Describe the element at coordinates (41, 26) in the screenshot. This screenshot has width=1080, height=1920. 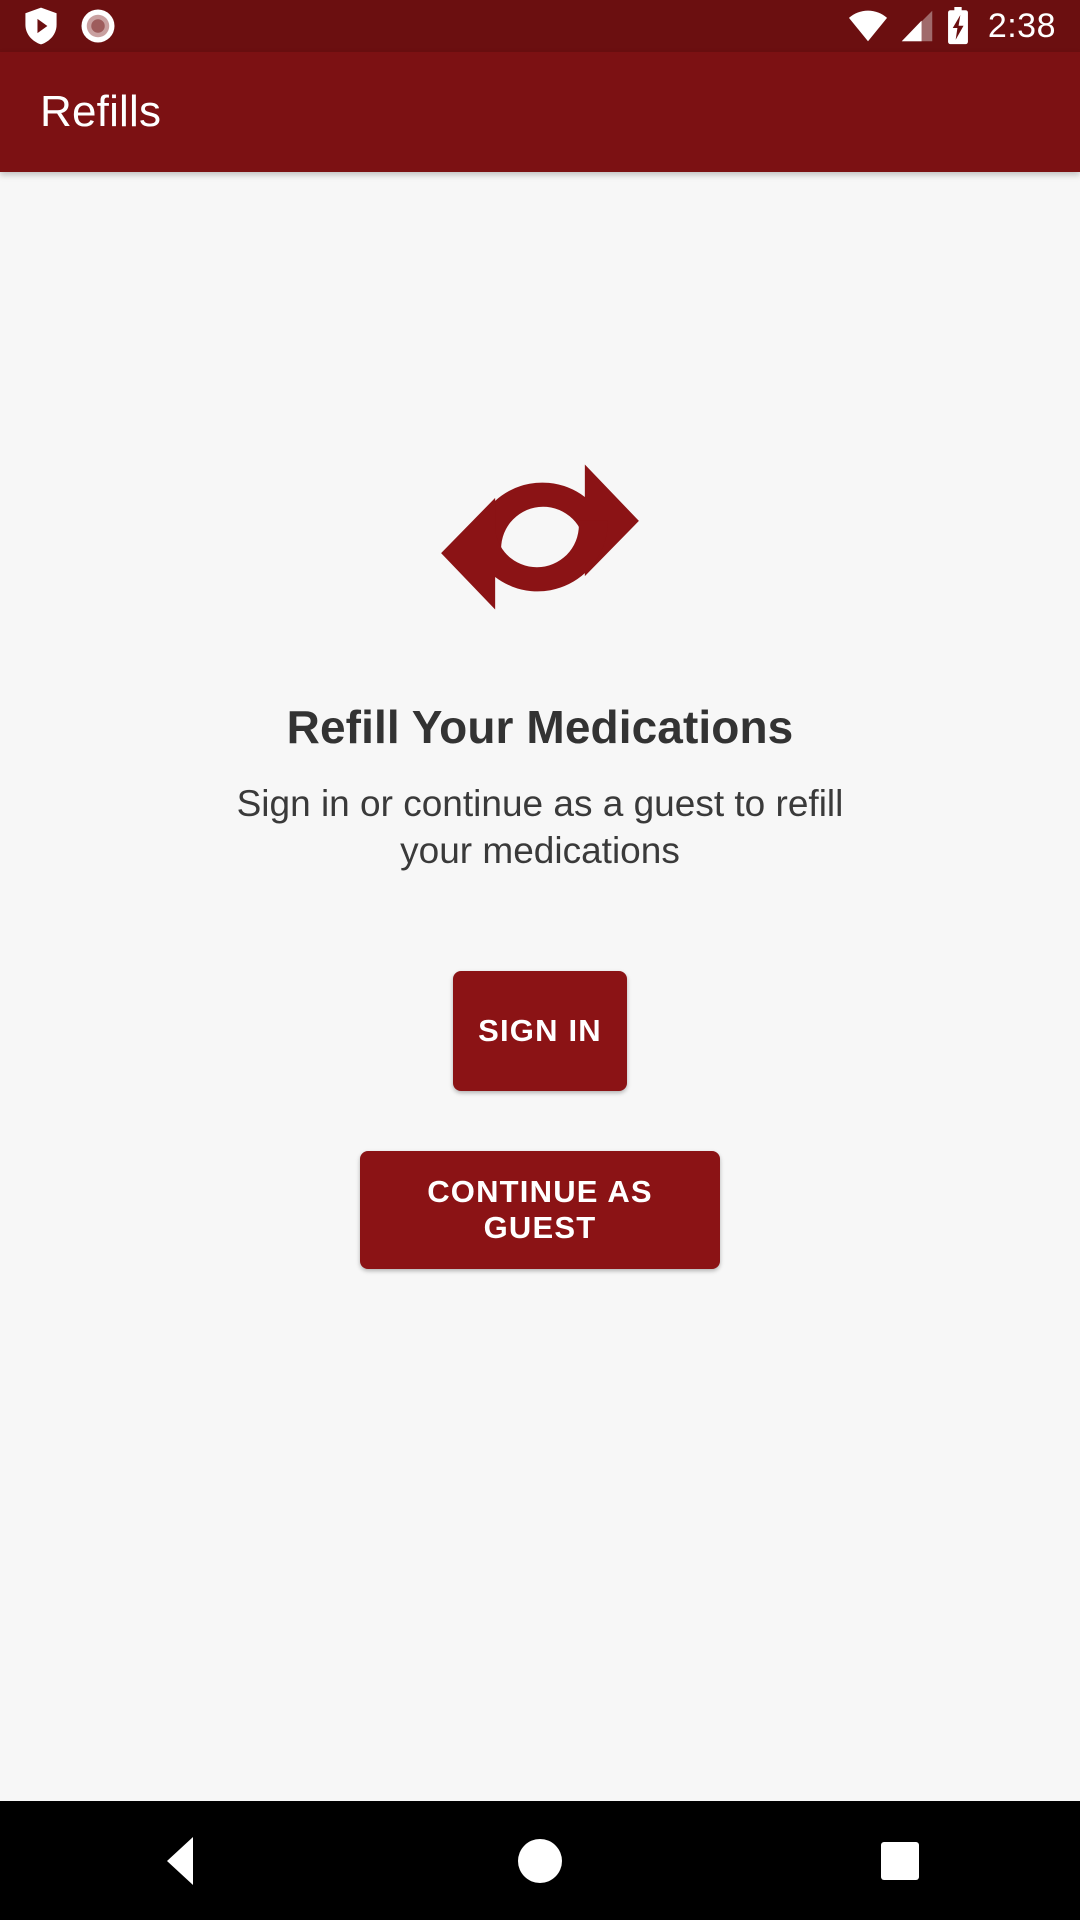
I see `play-protect-shield-icon` at that location.